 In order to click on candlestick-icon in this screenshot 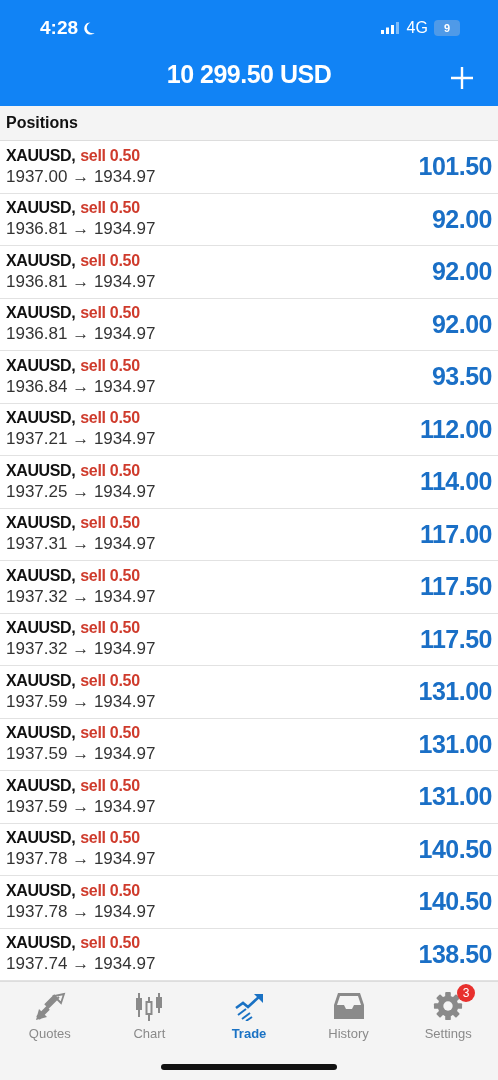, I will do `click(149, 1006)`.